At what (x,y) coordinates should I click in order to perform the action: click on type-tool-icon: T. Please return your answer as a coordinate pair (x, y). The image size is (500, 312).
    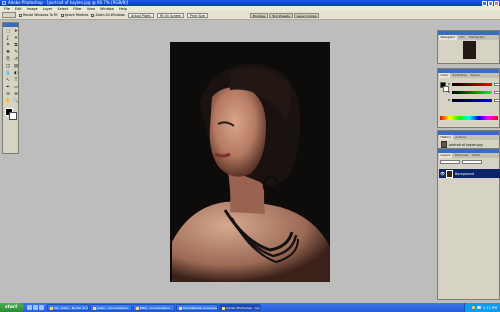
    Looking at the image, I should click on (16, 81).